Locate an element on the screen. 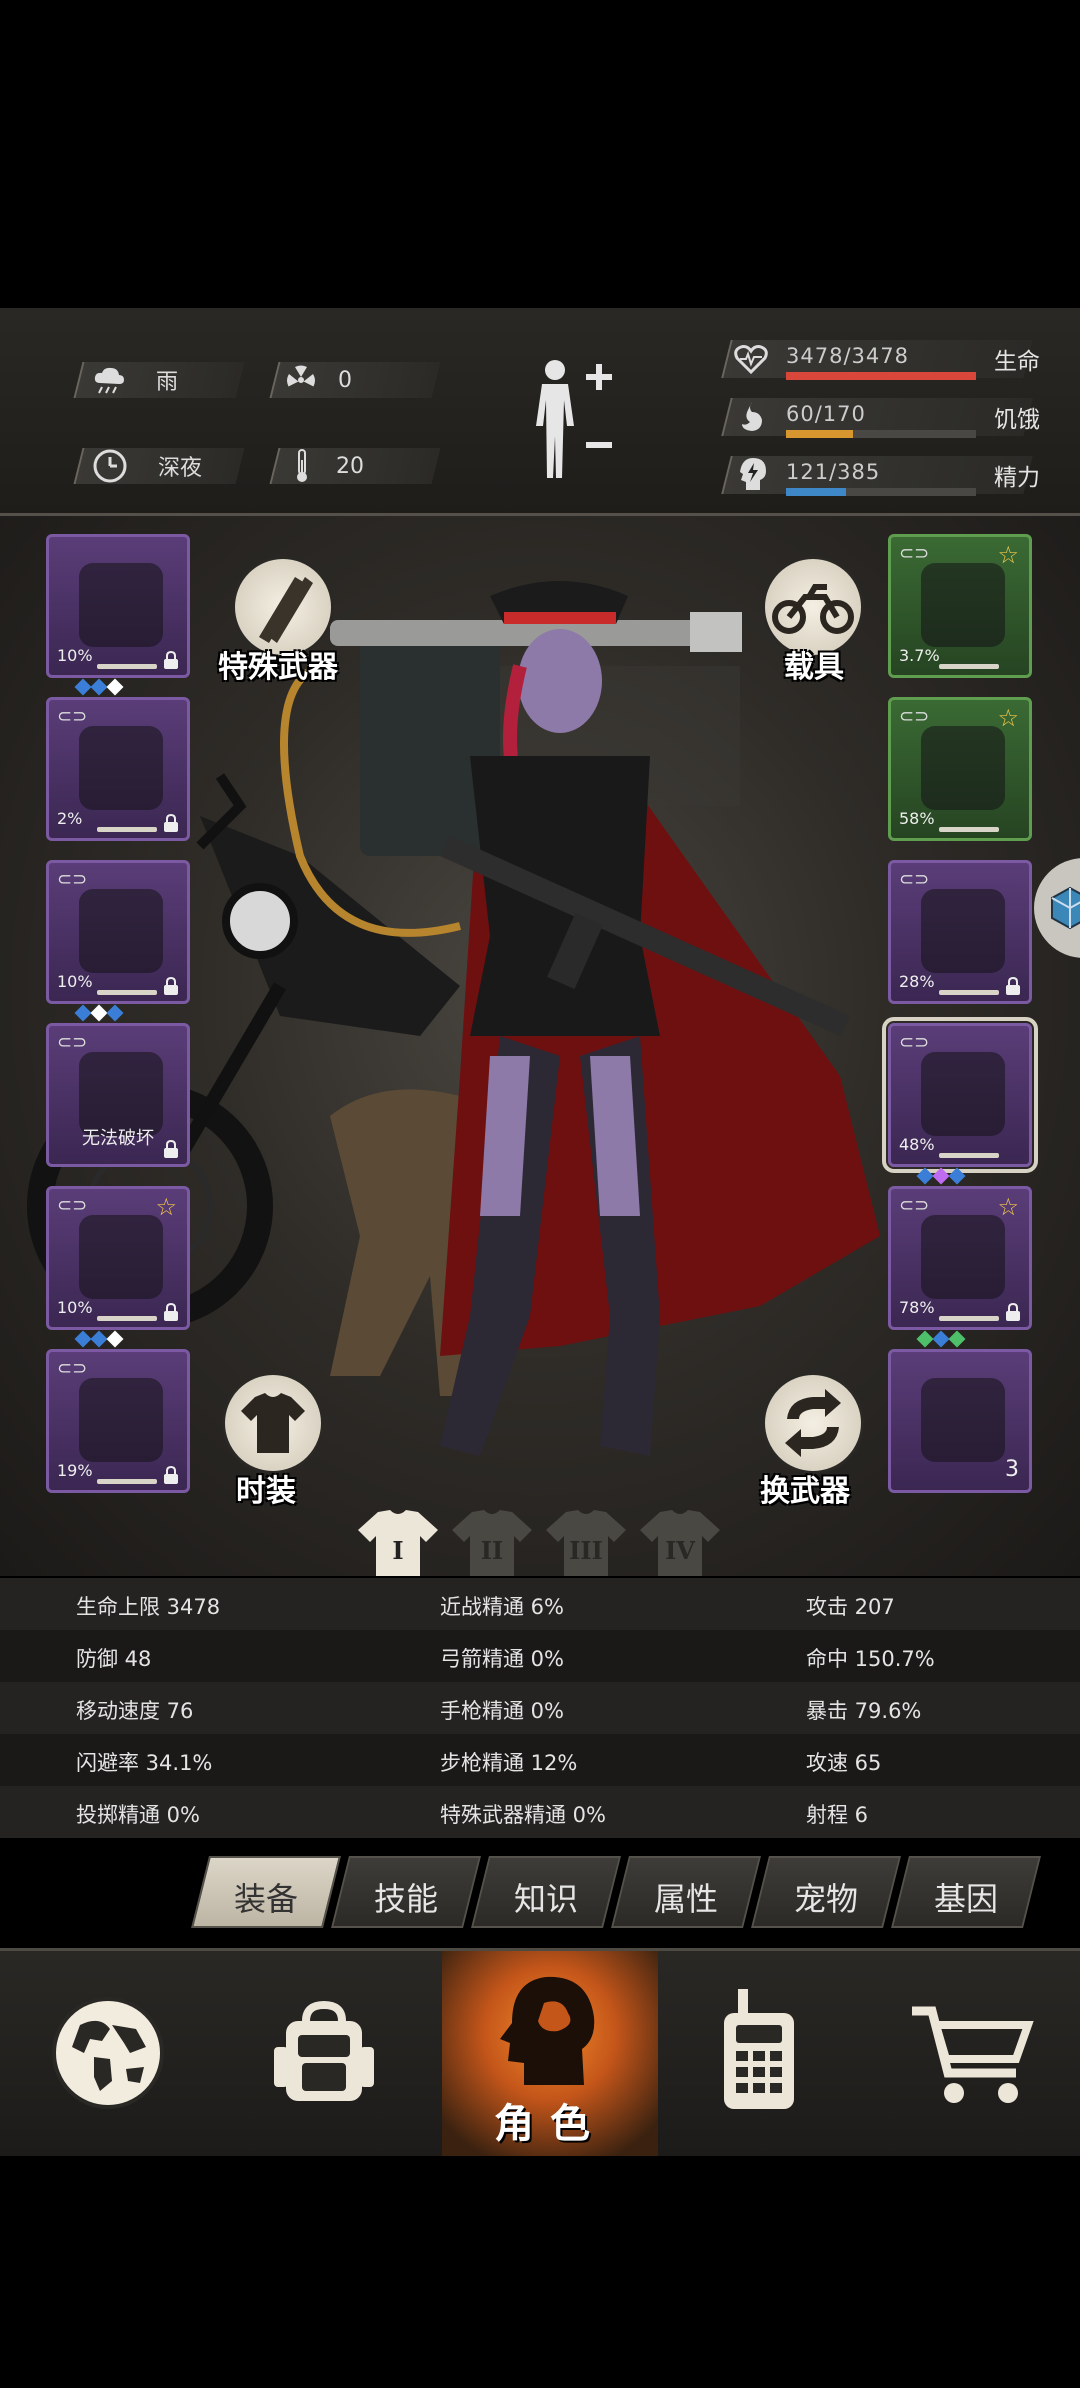 The image size is (1080, 2388). left-slot-backpack: ⊂⊃ 无法破坏 is located at coordinates (118, 1095).